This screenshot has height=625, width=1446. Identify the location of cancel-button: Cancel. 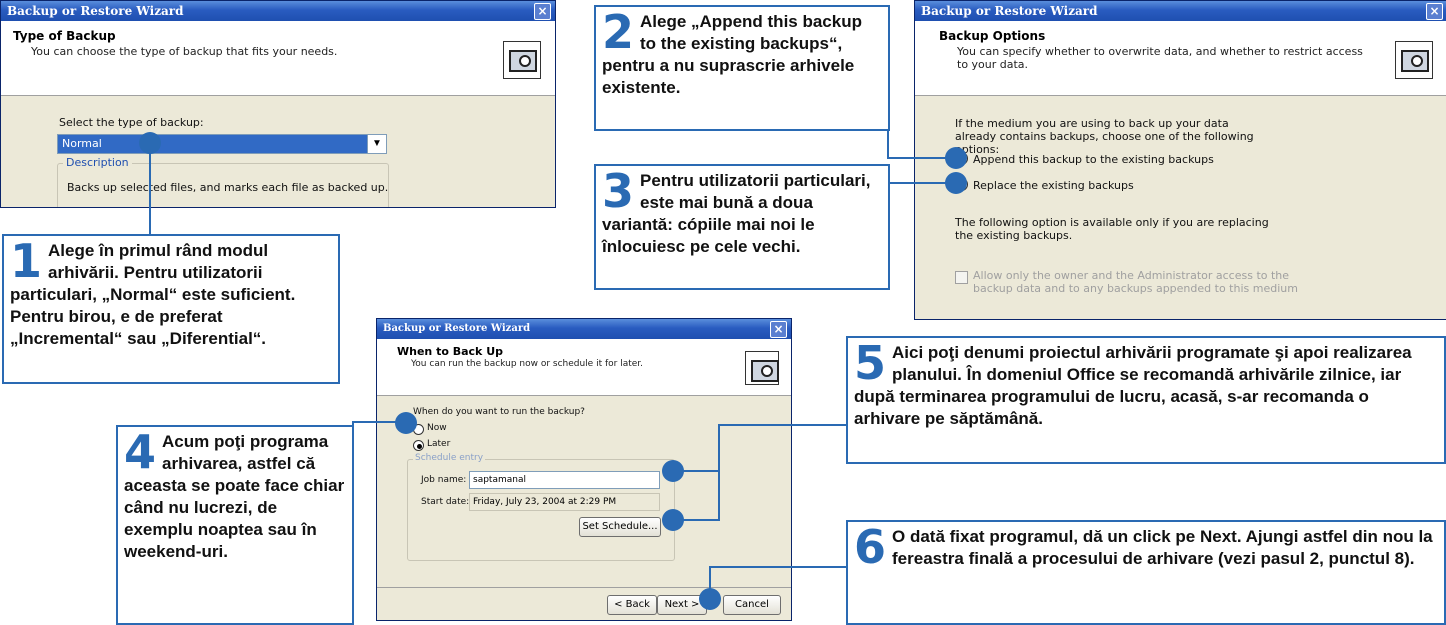
(752, 605).